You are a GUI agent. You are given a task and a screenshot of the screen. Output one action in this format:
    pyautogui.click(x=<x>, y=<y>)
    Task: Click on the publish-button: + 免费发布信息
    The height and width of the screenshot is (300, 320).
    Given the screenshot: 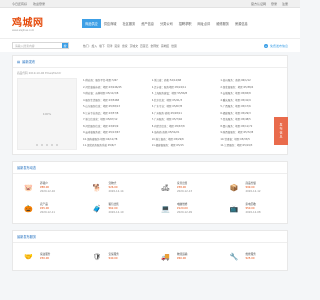 What is the action you would take?
    pyautogui.click(x=275, y=45)
    